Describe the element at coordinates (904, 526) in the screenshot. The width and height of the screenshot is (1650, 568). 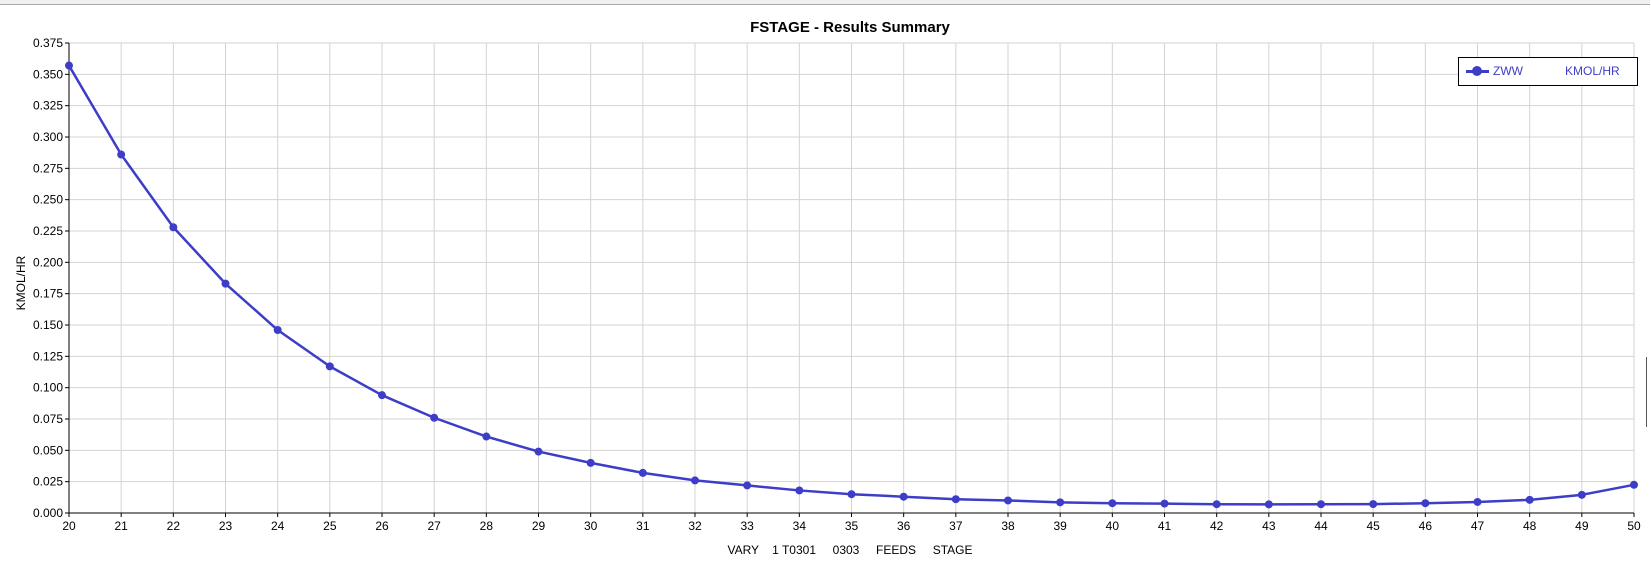
I see `x-tick-label: 36` at that location.